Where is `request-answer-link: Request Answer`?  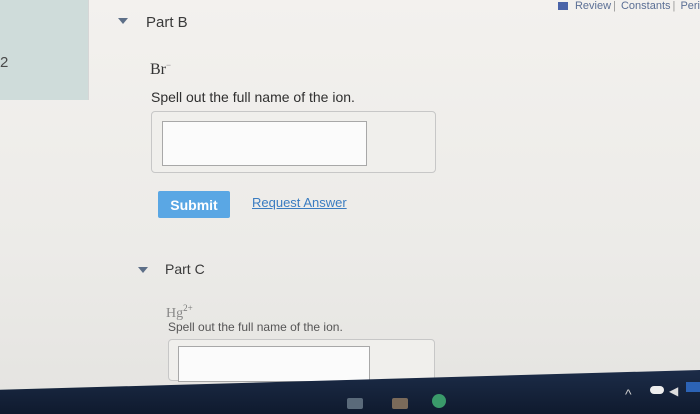 request-answer-link: Request Answer is located at coordinates (299, 202).